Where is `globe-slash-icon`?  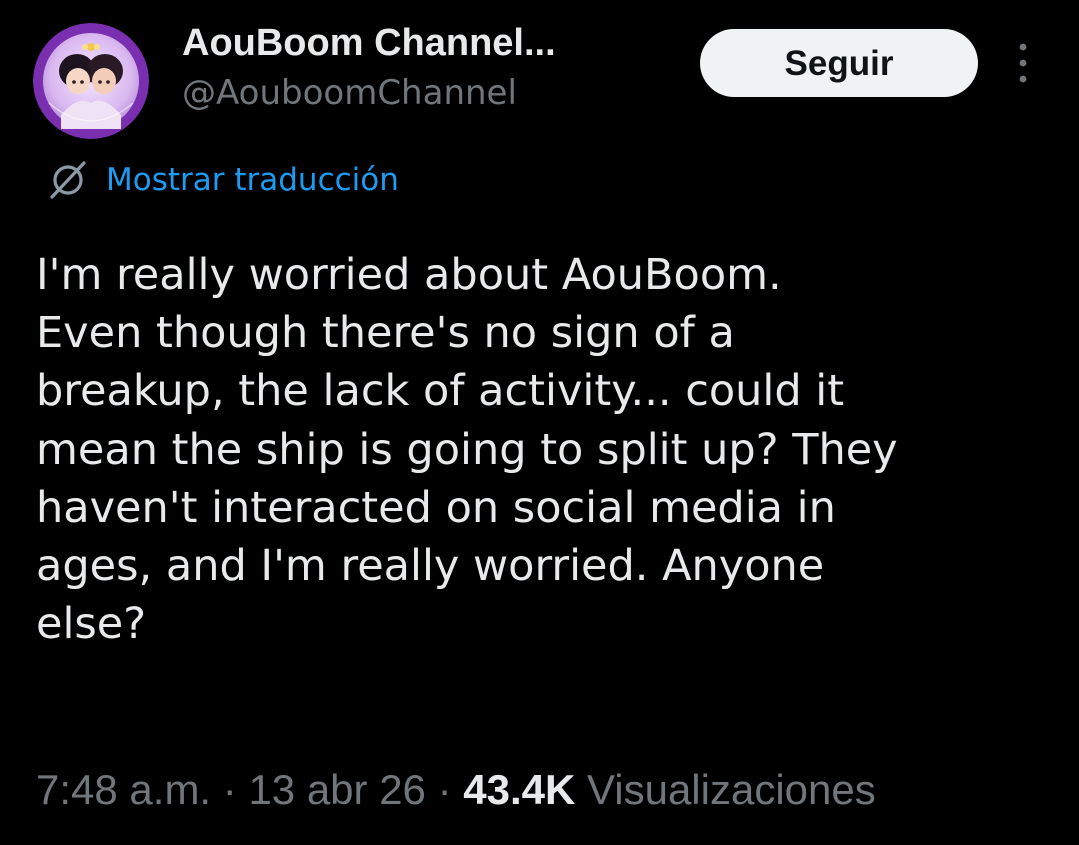
globe-slash-icon is located at coordinates (68, 180).